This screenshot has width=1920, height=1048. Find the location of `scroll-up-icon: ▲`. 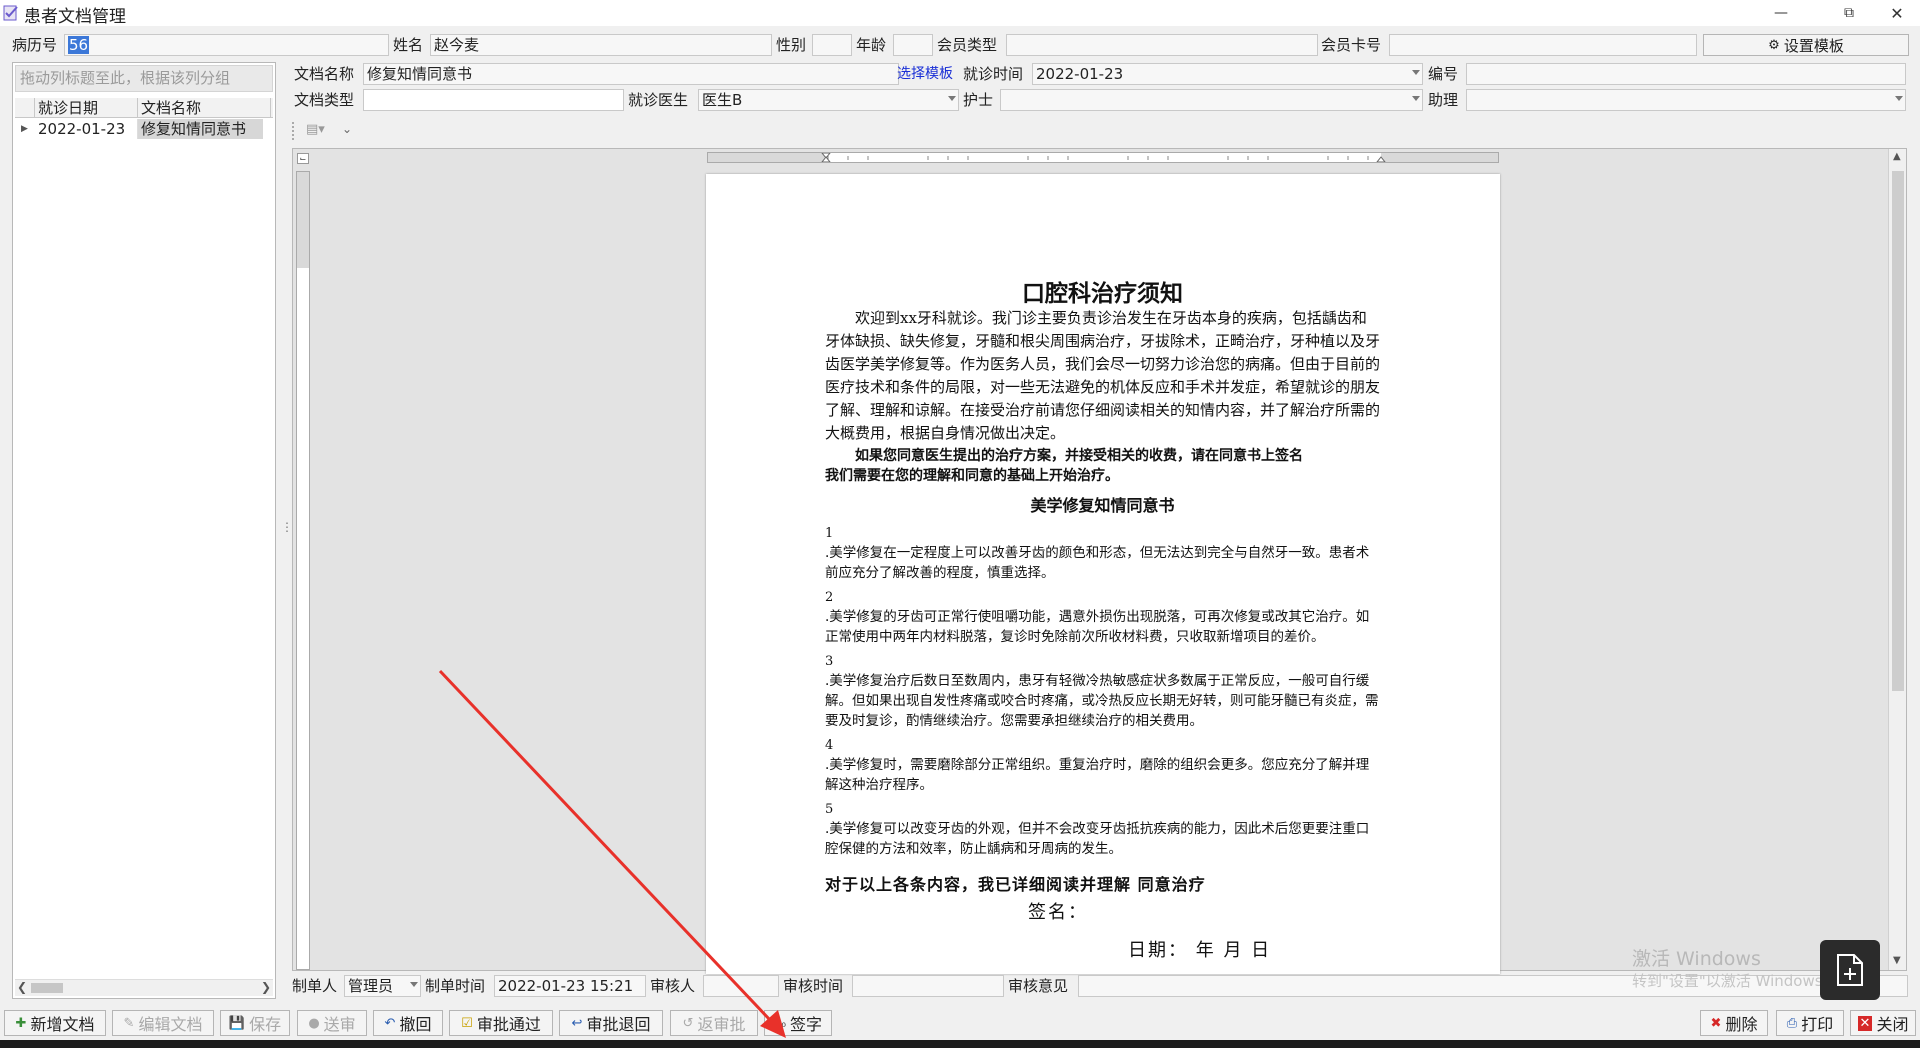

scroll-up-icon: ▲ is located at coordinates (1897, 156).